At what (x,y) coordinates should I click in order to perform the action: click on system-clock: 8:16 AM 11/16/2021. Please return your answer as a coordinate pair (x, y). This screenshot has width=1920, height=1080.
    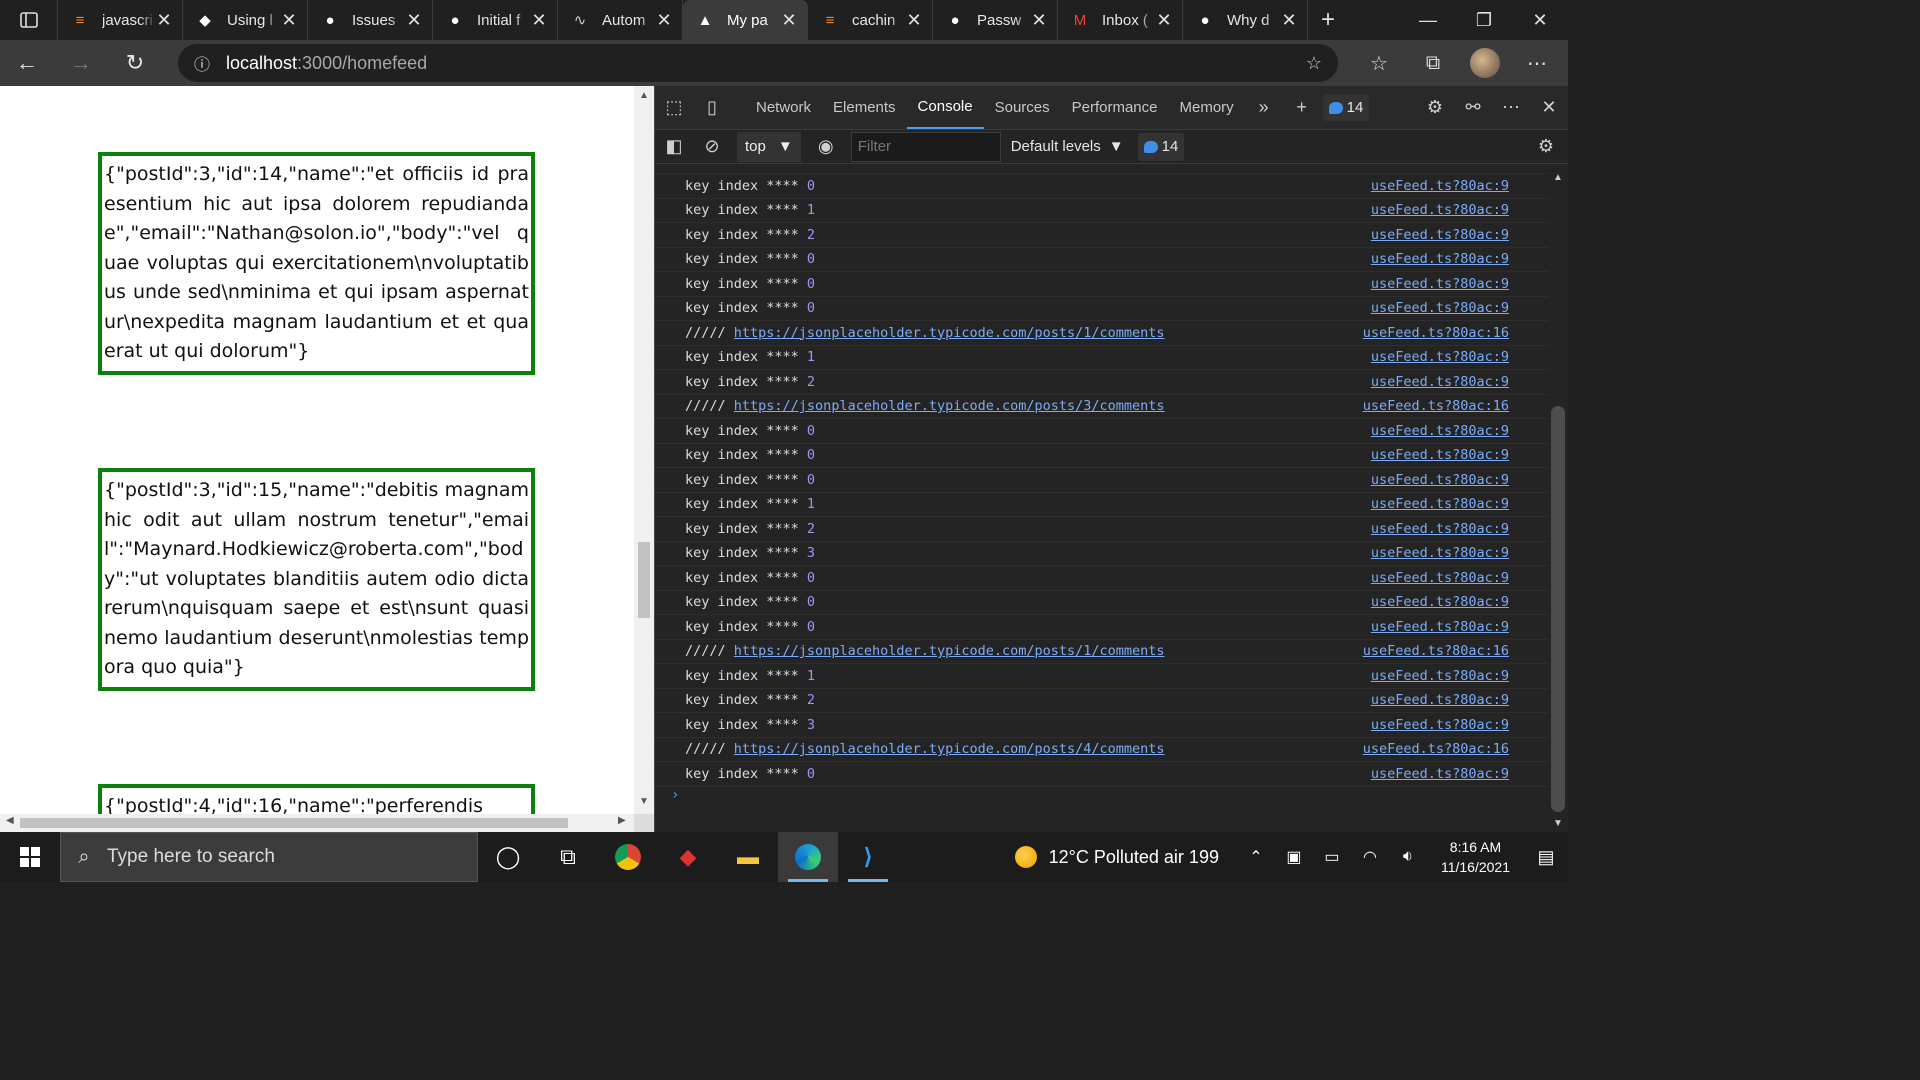
    Looking at the image, I should click on (1475, 857).